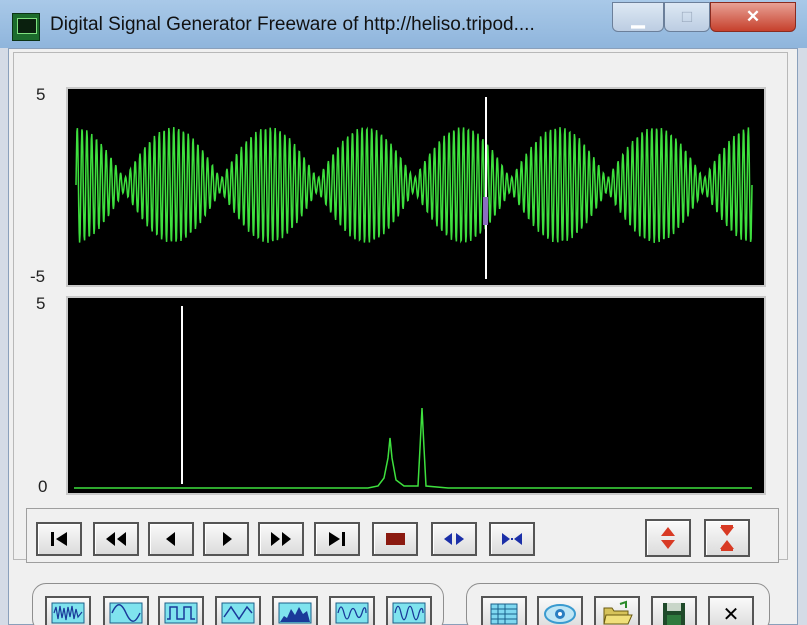  I want to click on triangle-wave-button, so click(238, 610).